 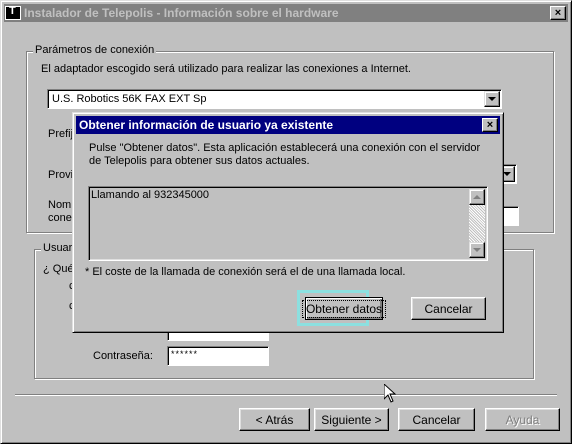 I want to click on adapter-select: U.S. Robotics 56K FAX EXT Sp, so click(x=274, y=99).